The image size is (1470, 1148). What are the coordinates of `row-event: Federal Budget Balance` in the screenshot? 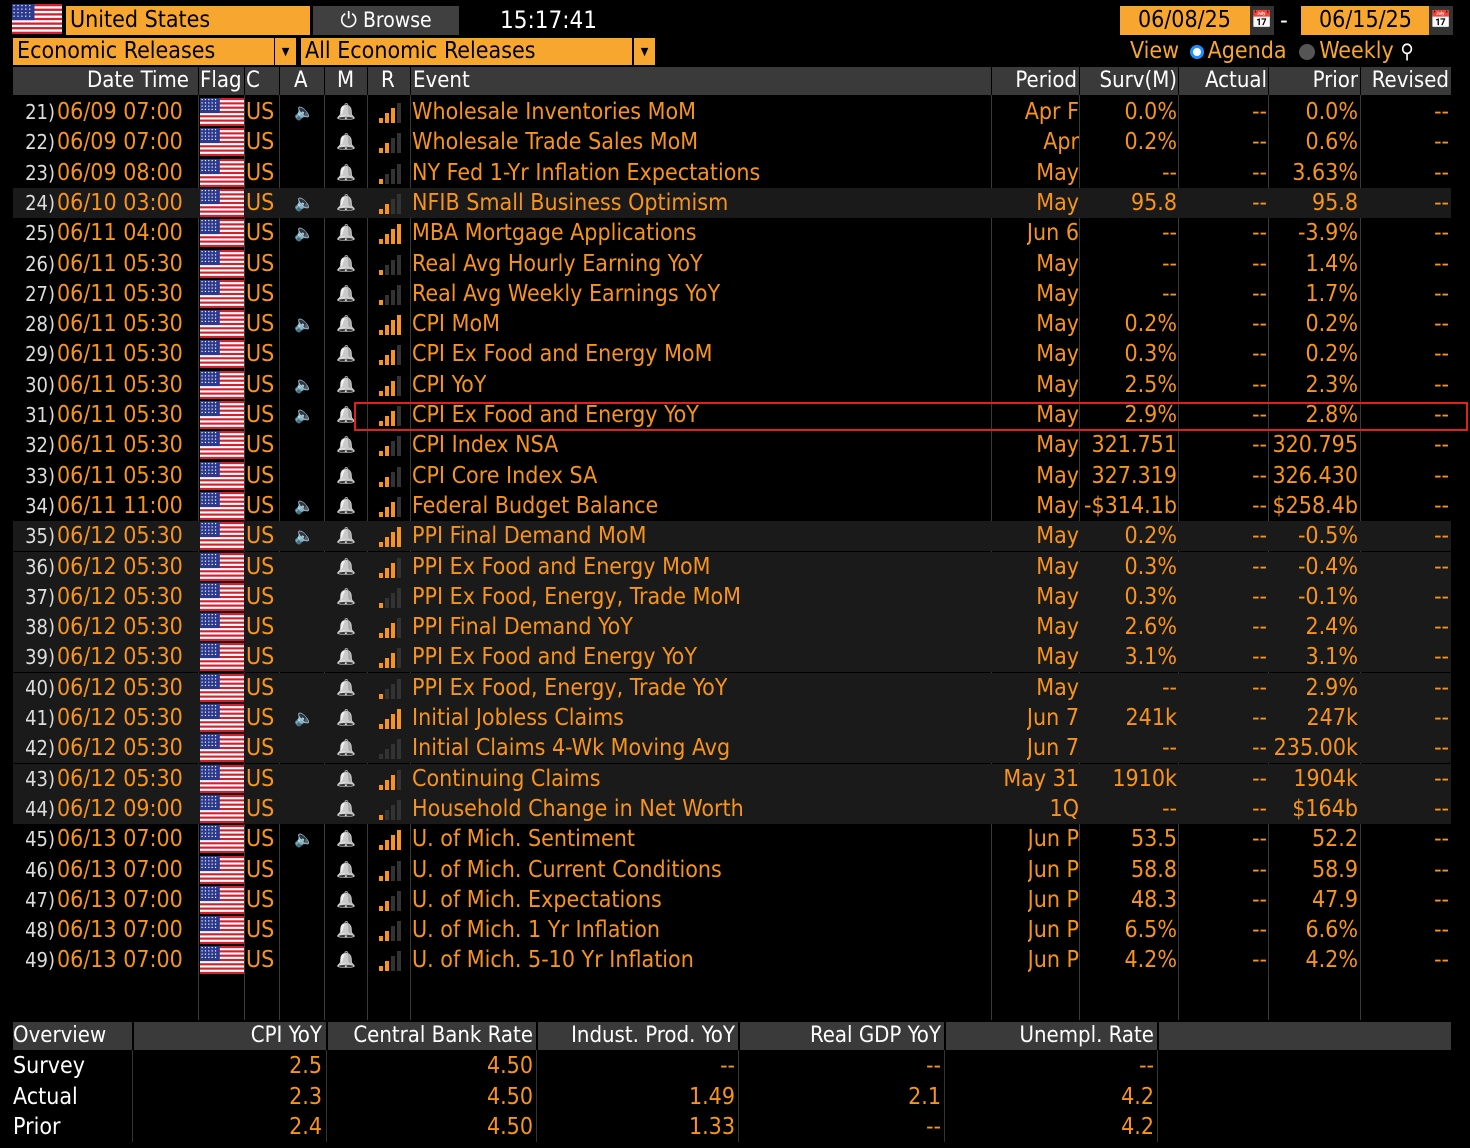 It's located at (535, 506).